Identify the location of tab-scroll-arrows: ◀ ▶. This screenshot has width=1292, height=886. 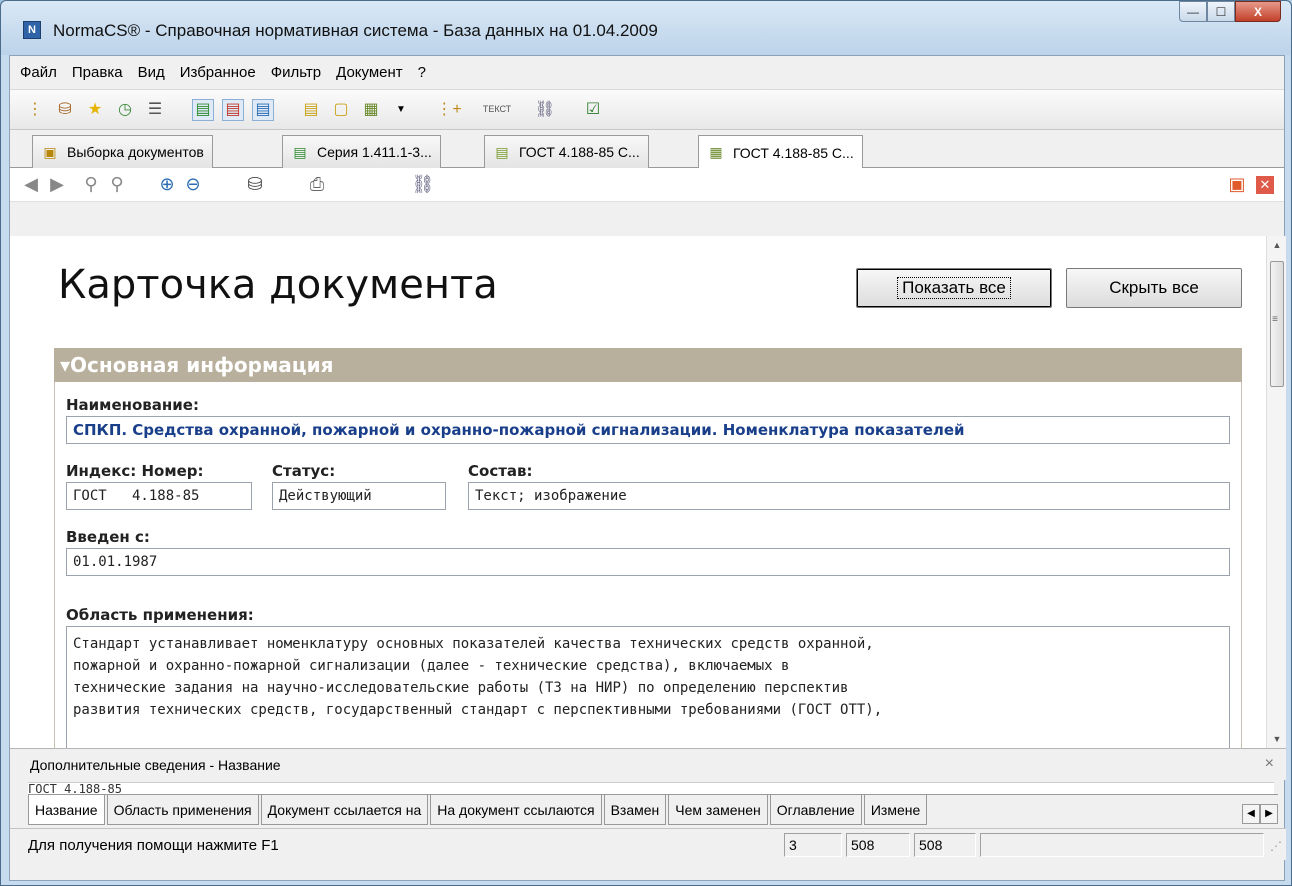
(1260, 814).